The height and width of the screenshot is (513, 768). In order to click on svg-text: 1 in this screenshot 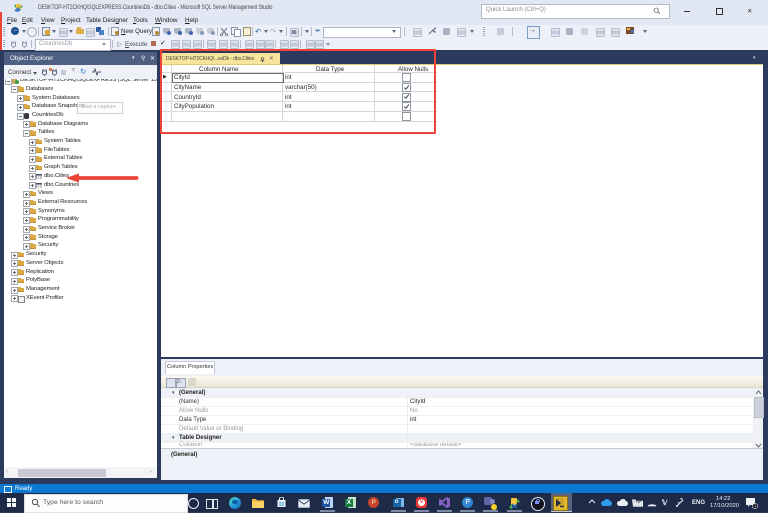, I will do `click(755, 506)`.